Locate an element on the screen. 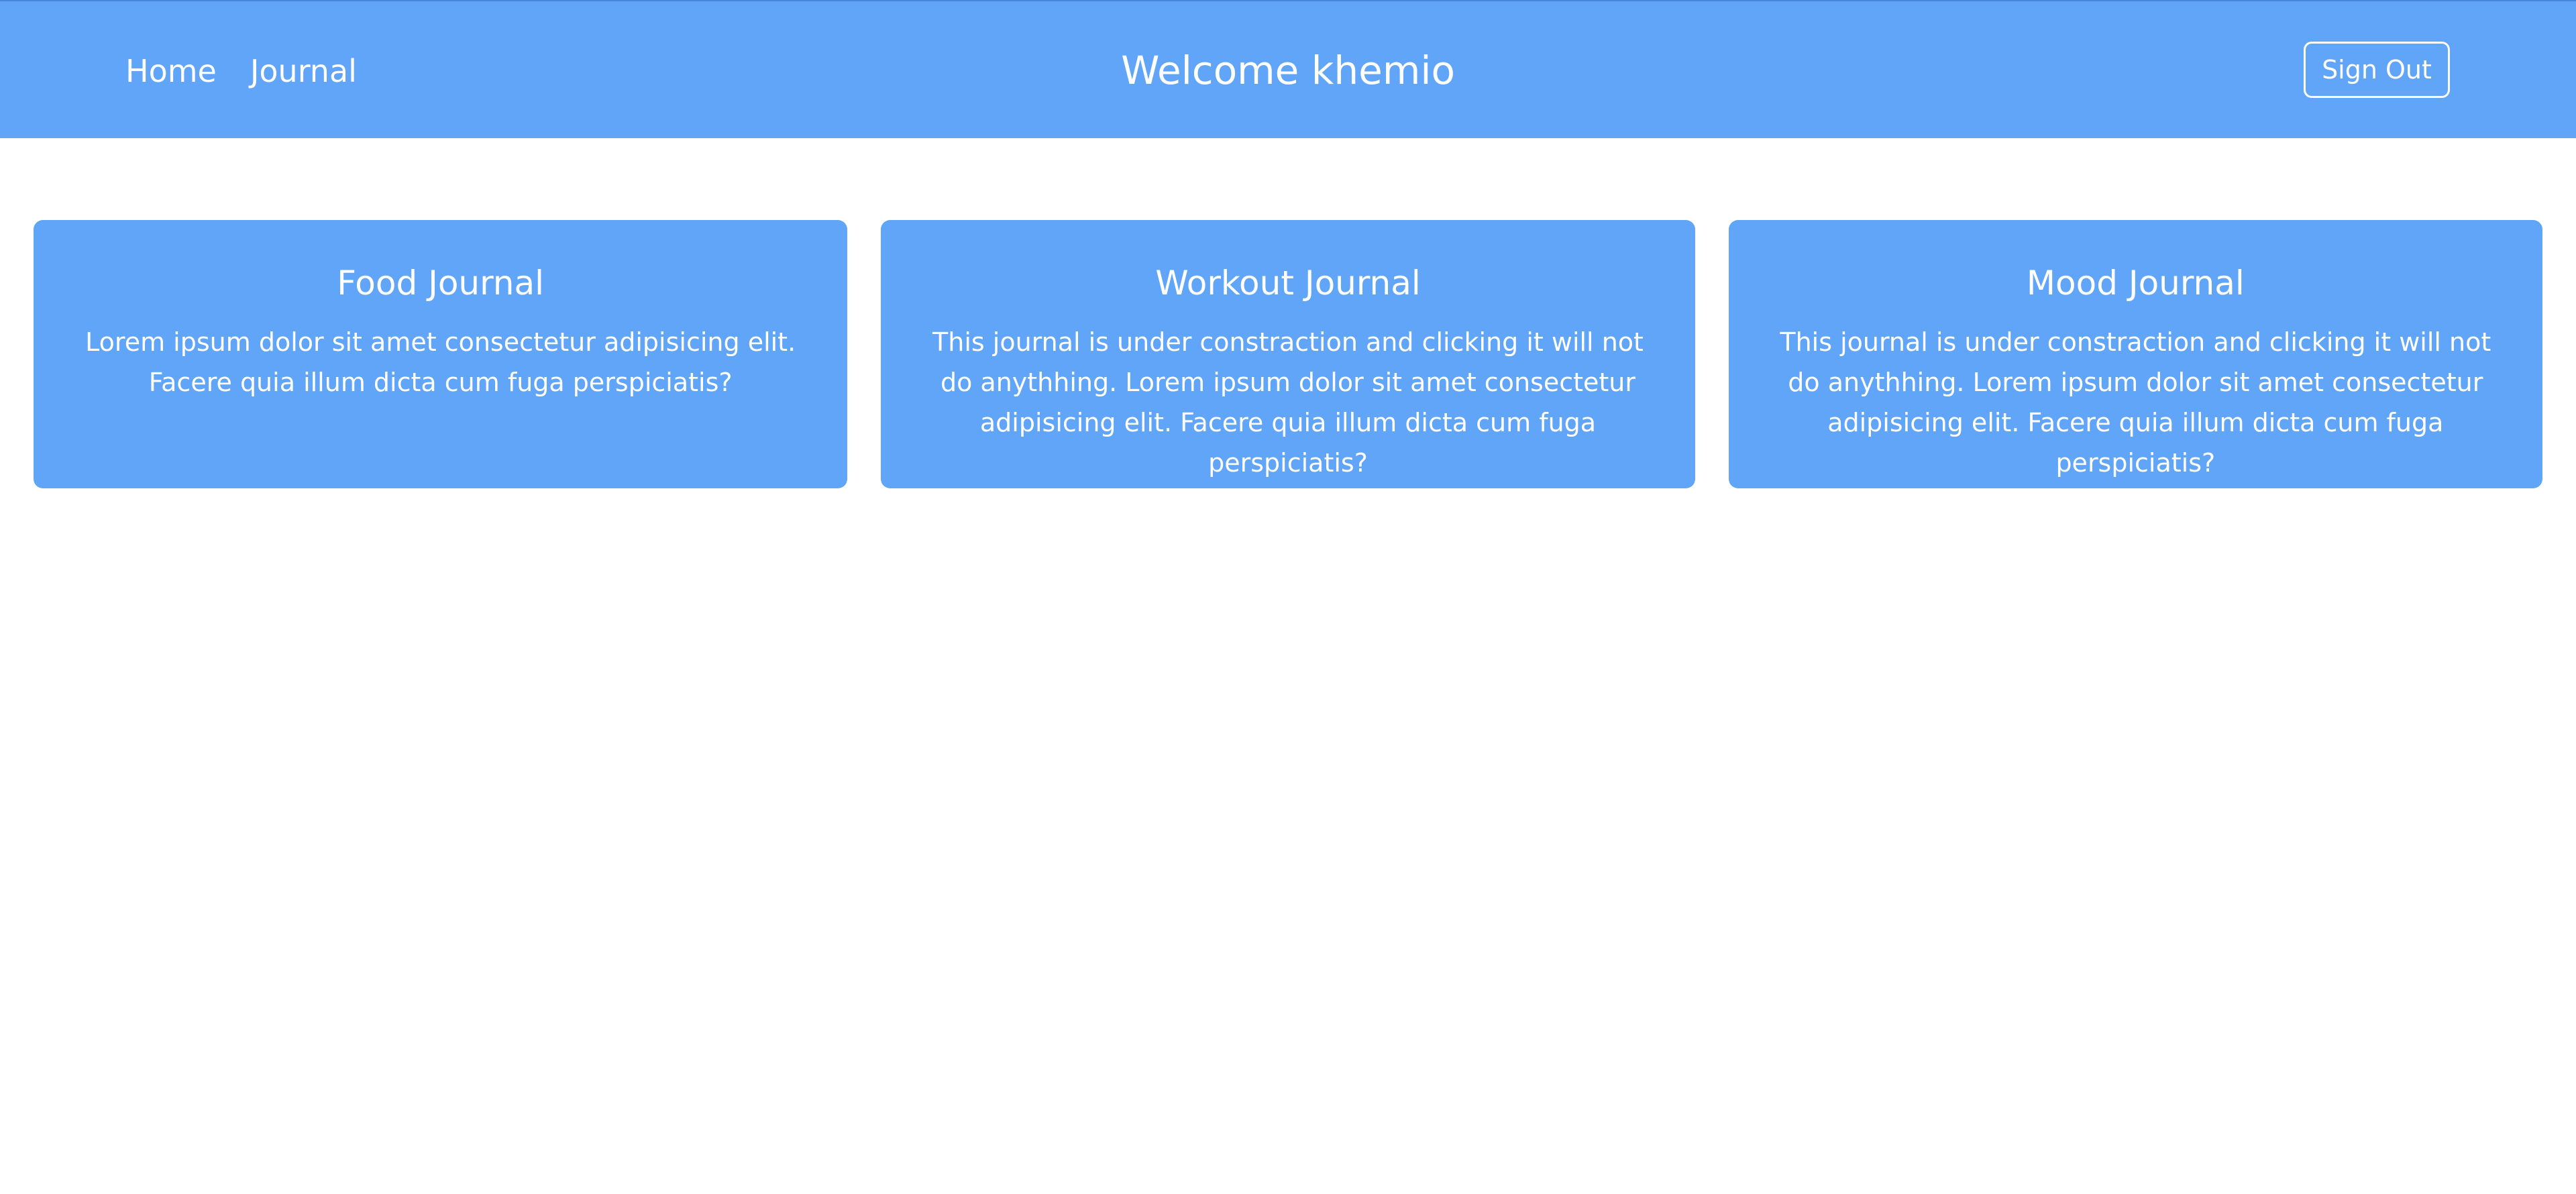 The image size is (2576, 1194). sign-out-button: Sign Out is located at coordinates (2377, 70).